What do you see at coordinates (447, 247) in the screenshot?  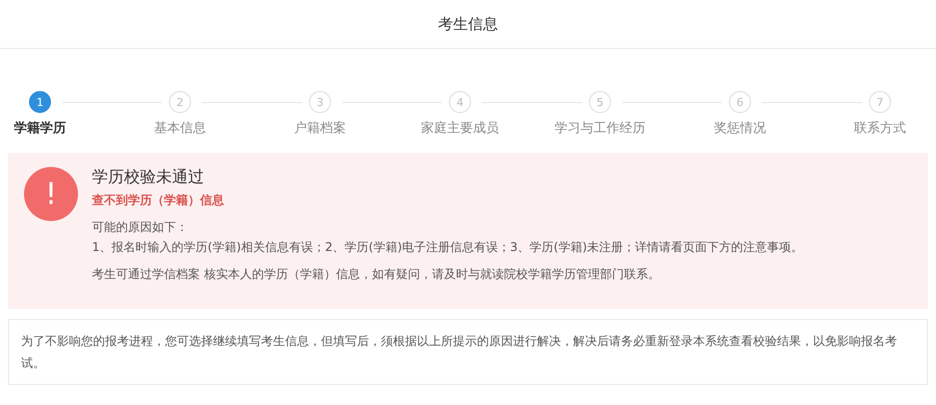 I see `reasons-text: 1、报名时输入的学历(学籍)相关信息有误；2、学历(学籍)电子注册信息有误；3、学历(学籍)未注册；详情请看页面下方的注意事项。` at bounding box center [447, 247].